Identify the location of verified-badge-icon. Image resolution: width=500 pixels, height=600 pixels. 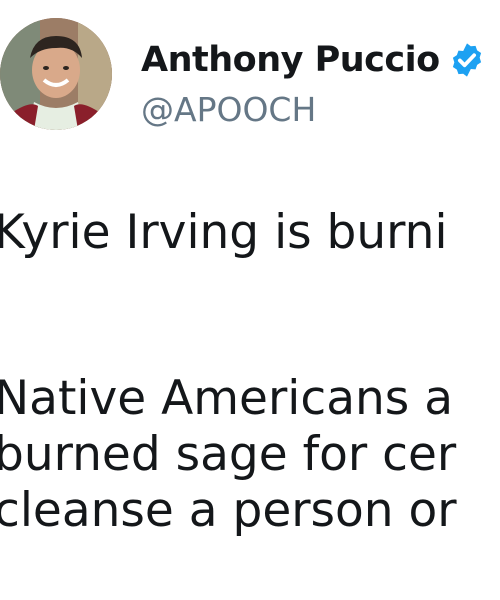
(467, 60).